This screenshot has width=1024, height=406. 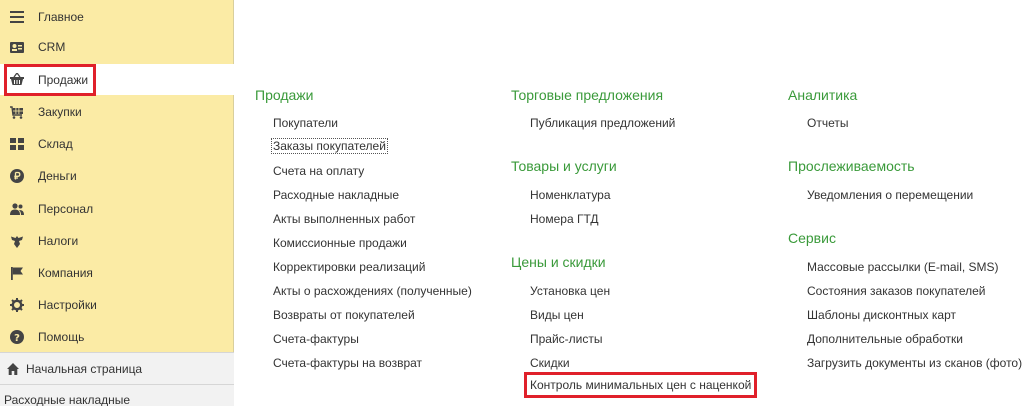 What do you see at coordinates (67, 399) in the screenshot?
I see `open-window-item: Расходные накладные` at bounding box center [67, 399].